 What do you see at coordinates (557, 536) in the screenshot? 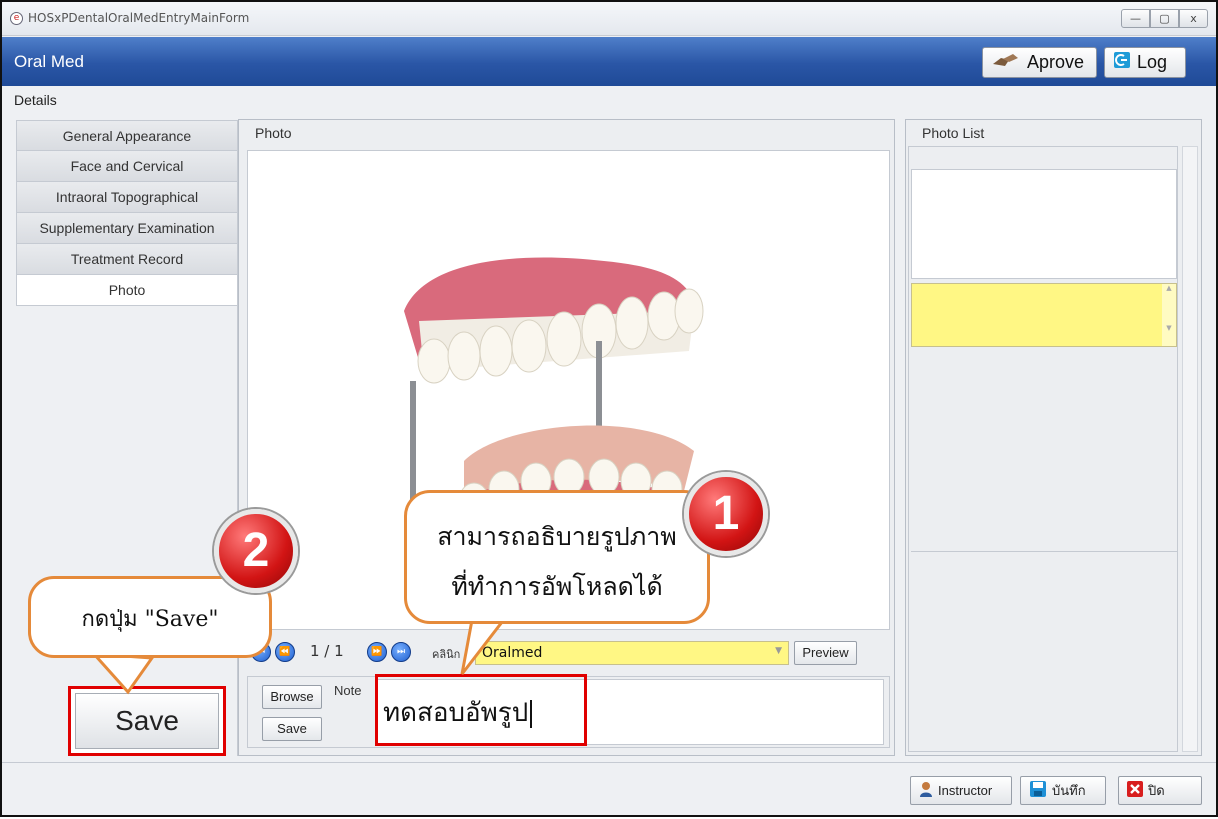
I see `callout-1-line-1: สามารถอธิบายรูปภาพ` at bounding box center [557, 536].